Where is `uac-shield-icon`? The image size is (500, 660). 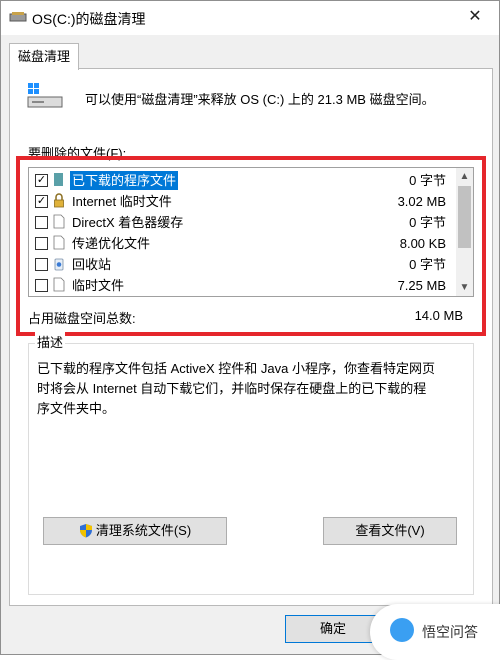
uac-shield-icon is located at coordinates (85, 531).